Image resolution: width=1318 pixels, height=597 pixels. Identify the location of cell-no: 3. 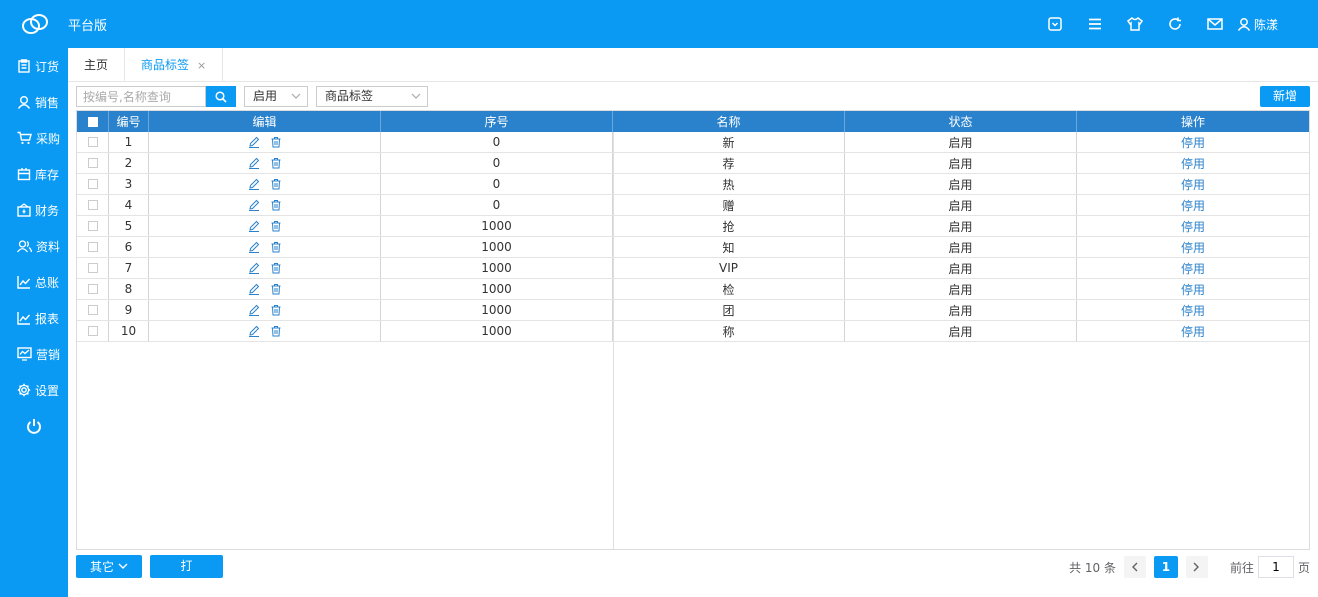
(129, 184).